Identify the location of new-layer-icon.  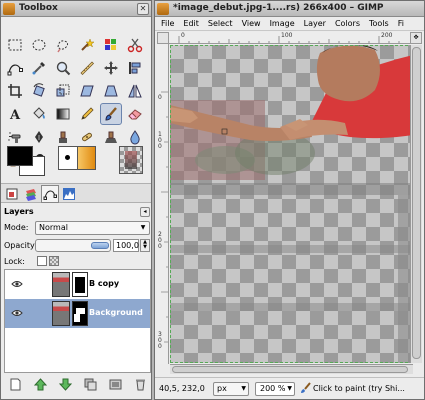
(15, 384).